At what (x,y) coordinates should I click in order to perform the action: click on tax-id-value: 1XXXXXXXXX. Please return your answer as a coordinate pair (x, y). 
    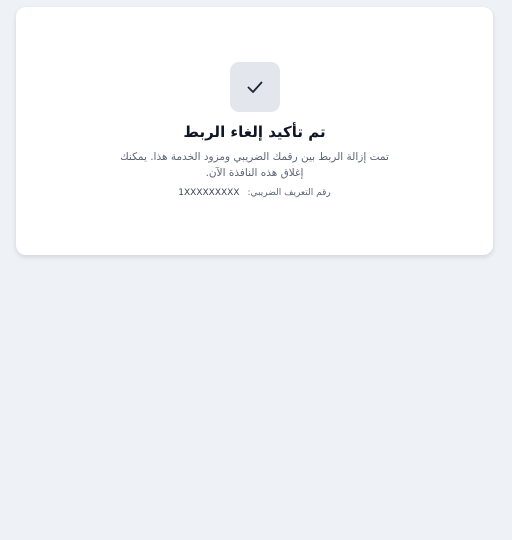
    Looking at the image, I should click on (209, 193).